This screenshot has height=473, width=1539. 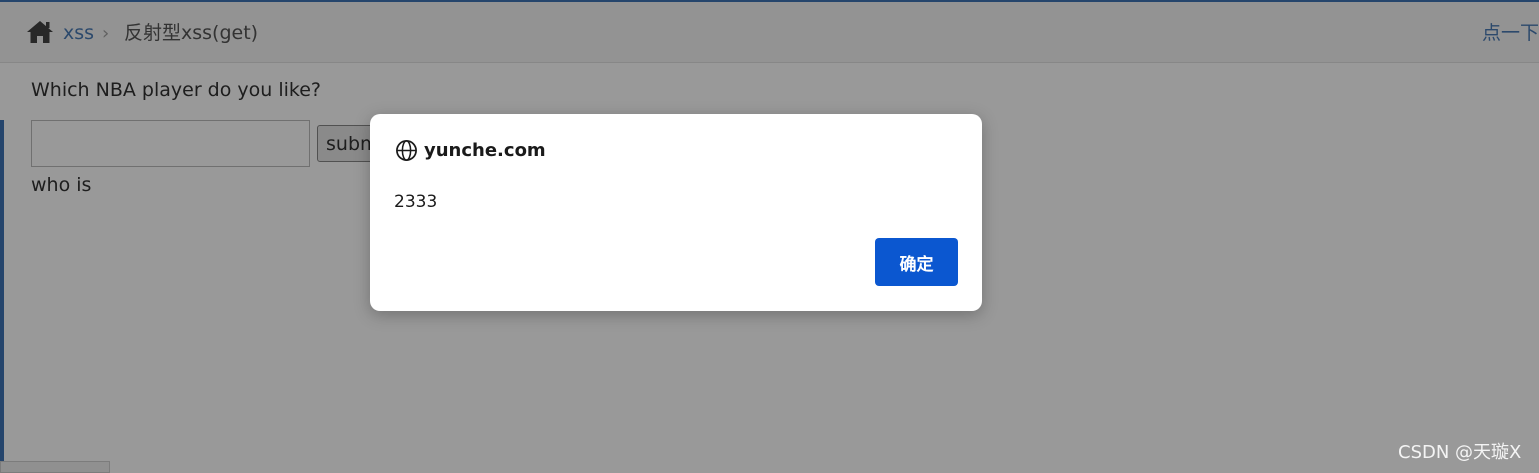 I want to click on dialog-origin: yunche.com, so click(x=485, y=150).